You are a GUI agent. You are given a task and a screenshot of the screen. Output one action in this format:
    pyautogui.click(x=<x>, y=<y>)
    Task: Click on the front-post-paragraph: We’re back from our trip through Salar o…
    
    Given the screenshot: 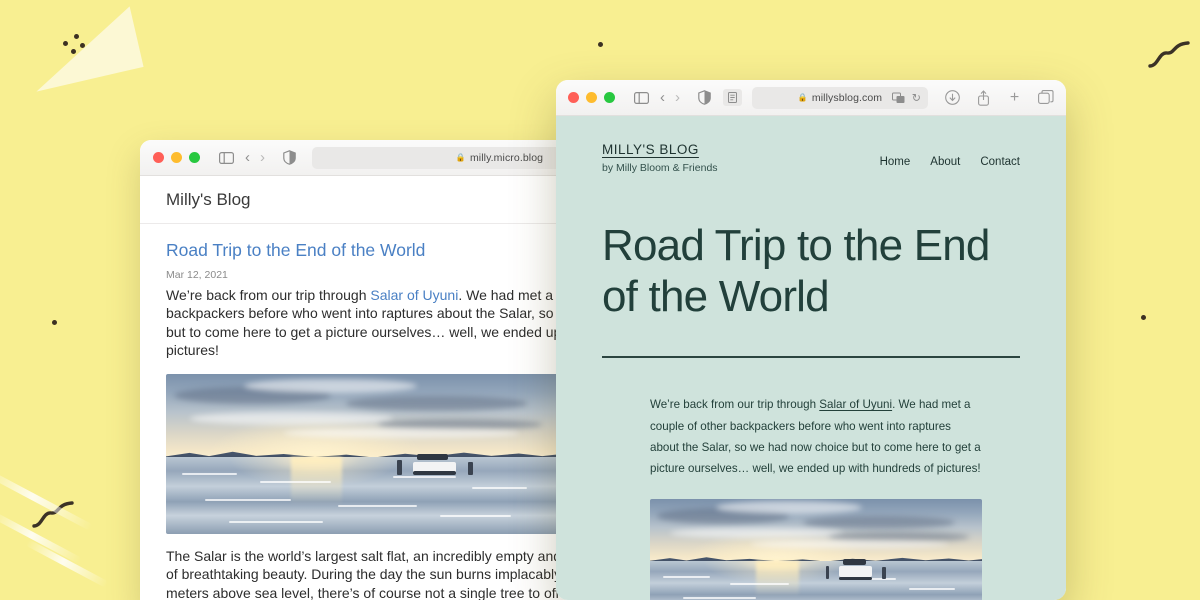 What is the action you would take?
    pyautogui.click(x=816, y=436)
    